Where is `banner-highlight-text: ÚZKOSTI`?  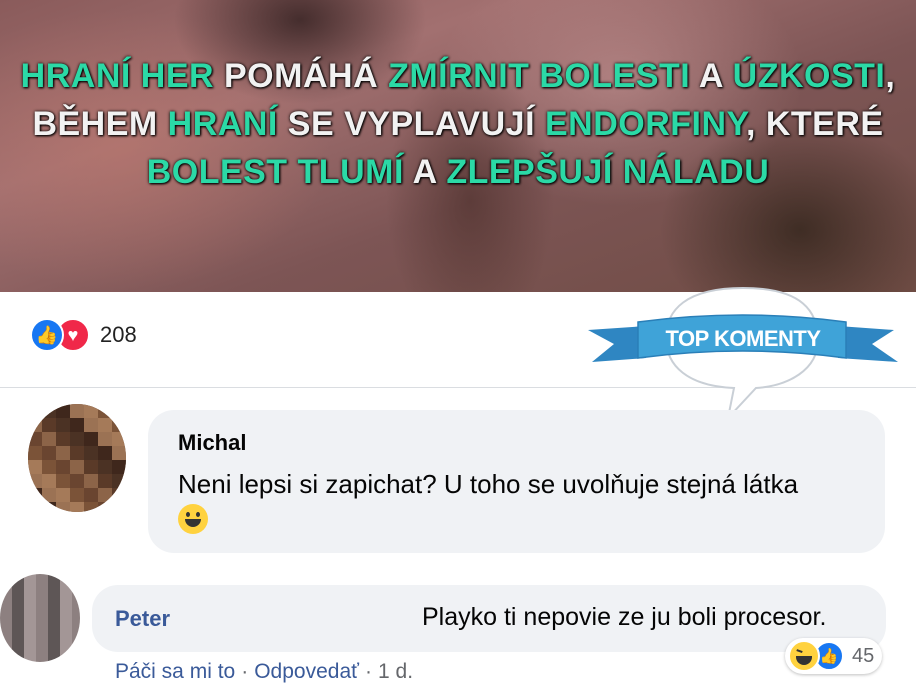
banner-highlight-text: ÚZKOSTI is located at coordinates (809, 76).